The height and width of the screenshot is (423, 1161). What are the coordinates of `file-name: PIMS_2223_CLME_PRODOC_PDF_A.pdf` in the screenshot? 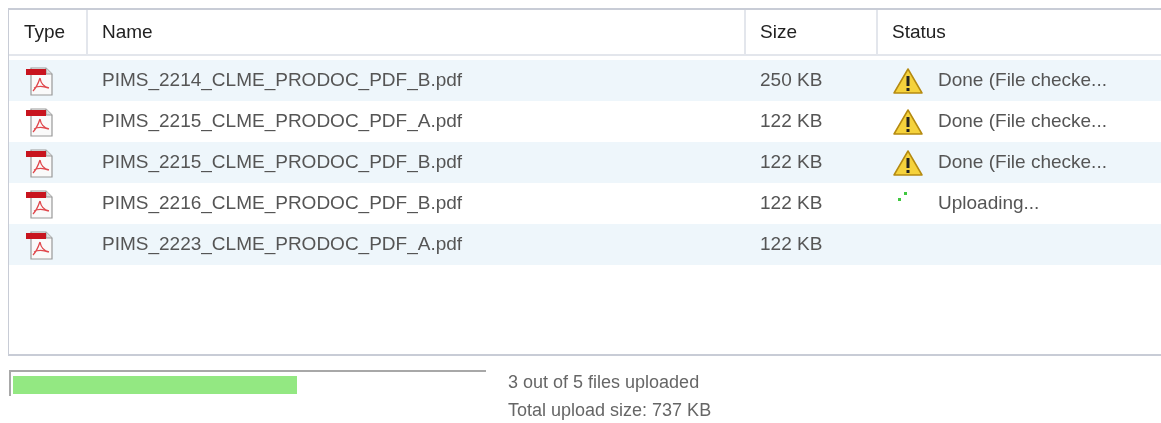 It's located at (282, 244).